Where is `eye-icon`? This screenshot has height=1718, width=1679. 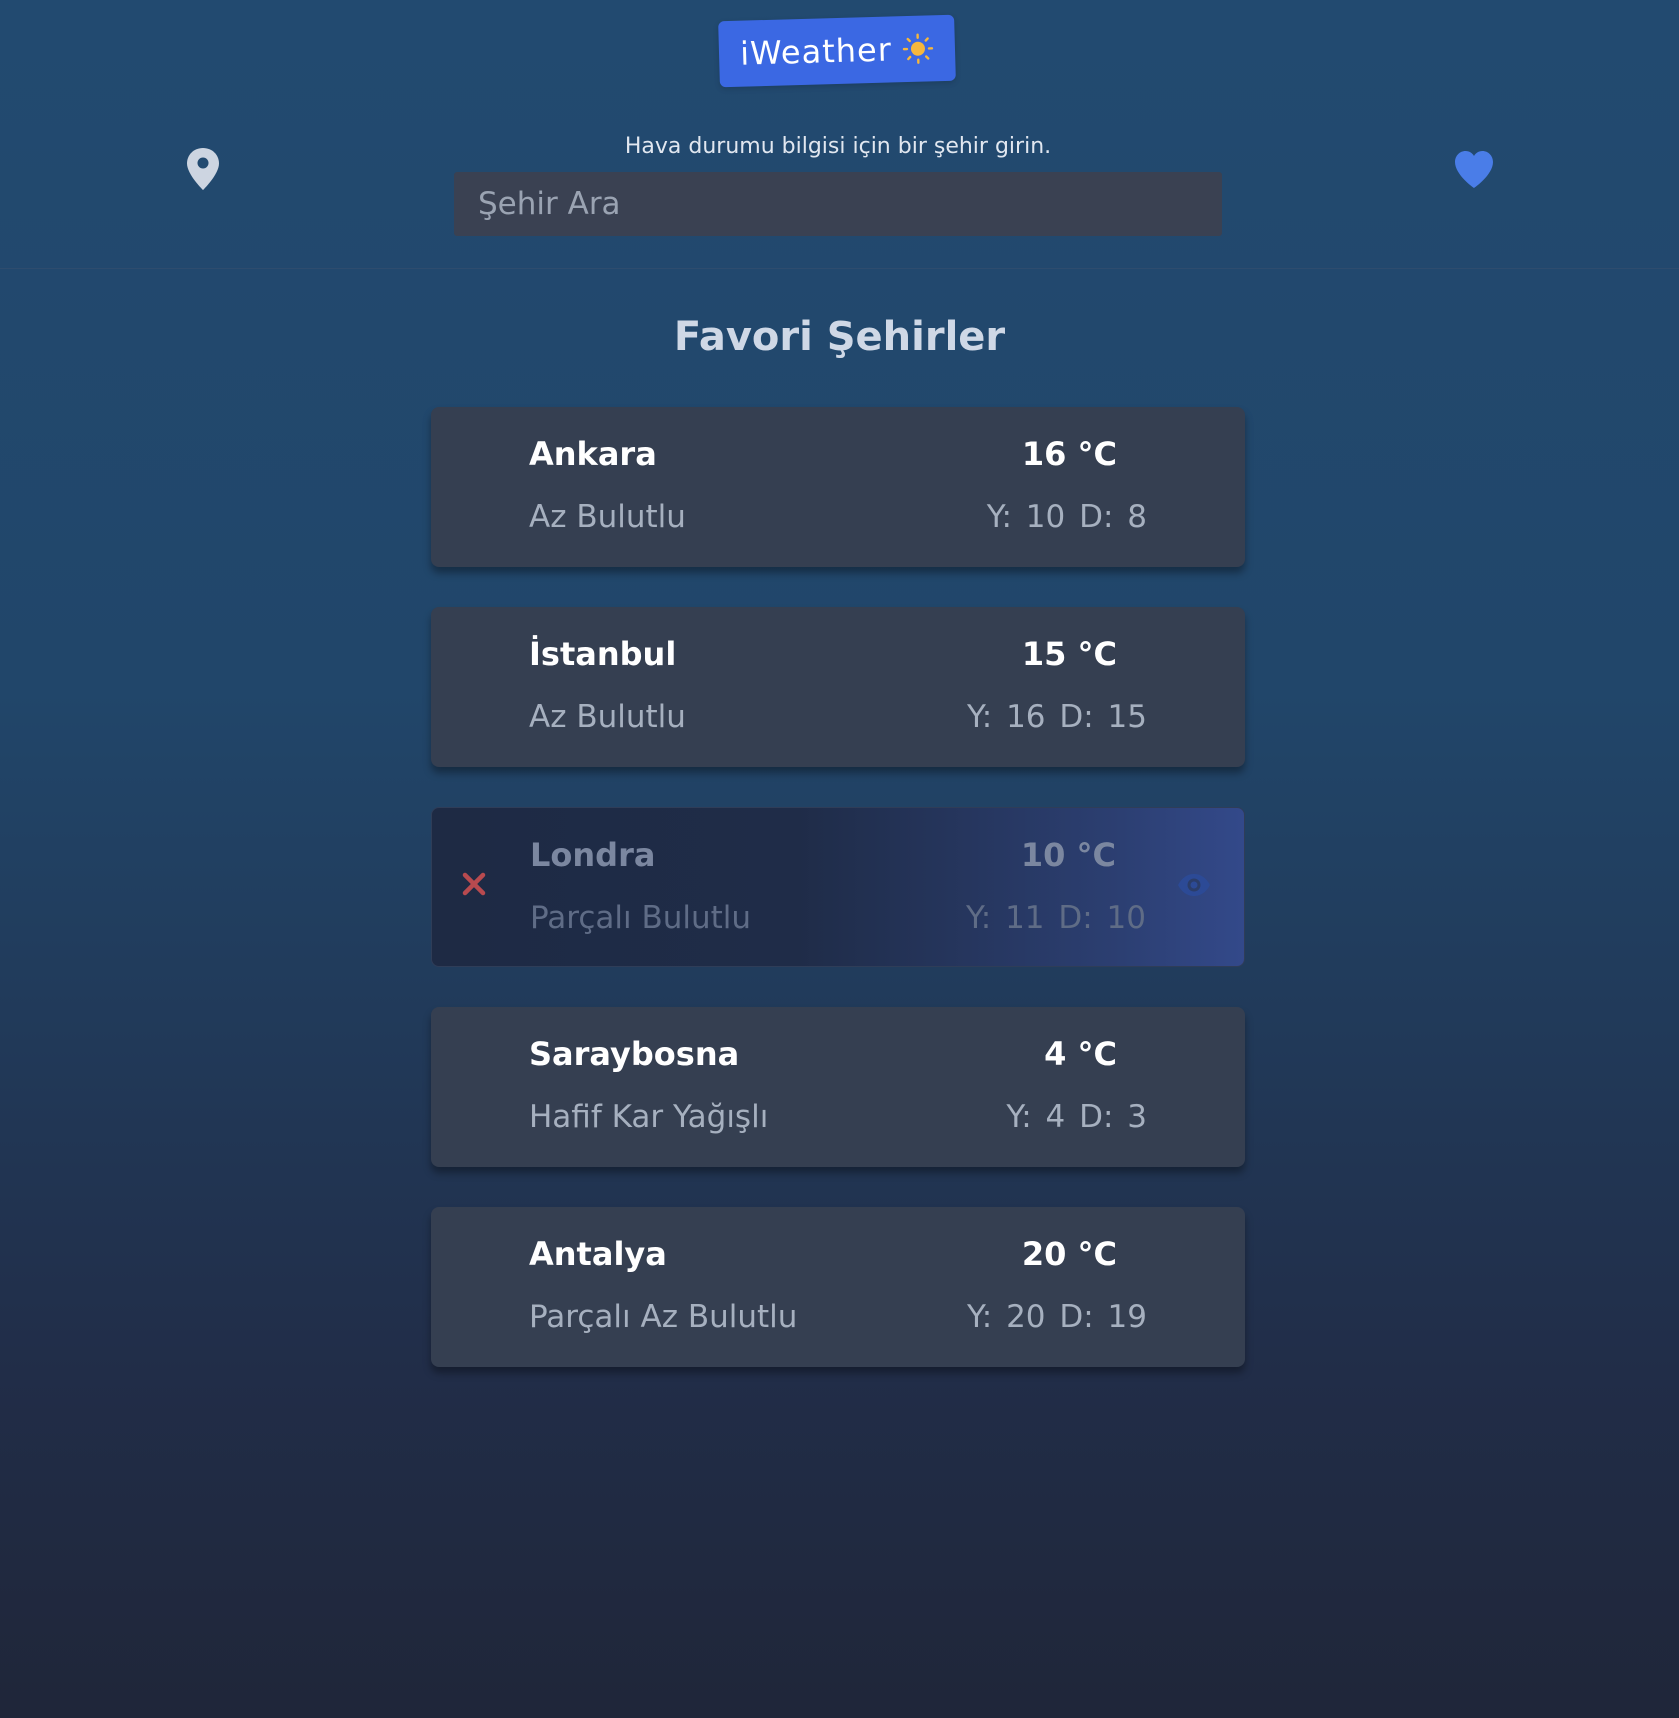
eye-icon is located at coordinates (1194, 885).